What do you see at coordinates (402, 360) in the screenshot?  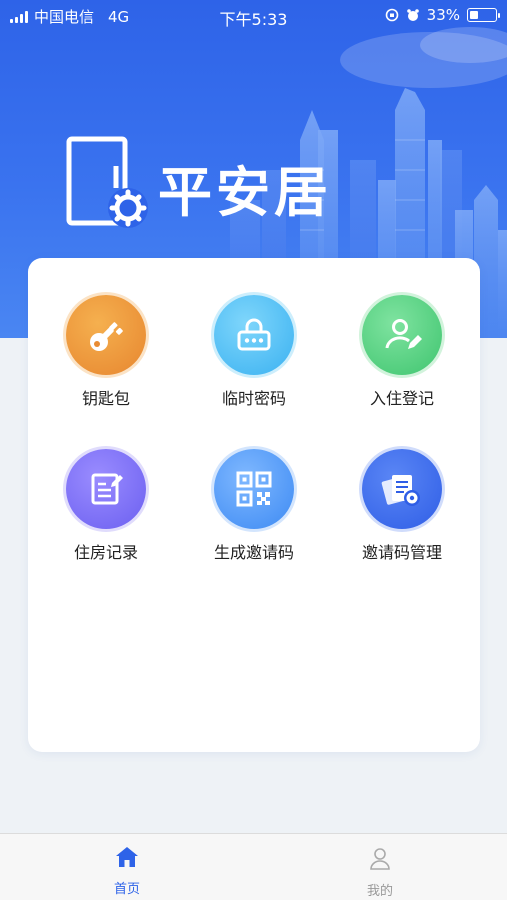 I see `menu-item-check-in: 入住登记` at bounding box center [402, 360].